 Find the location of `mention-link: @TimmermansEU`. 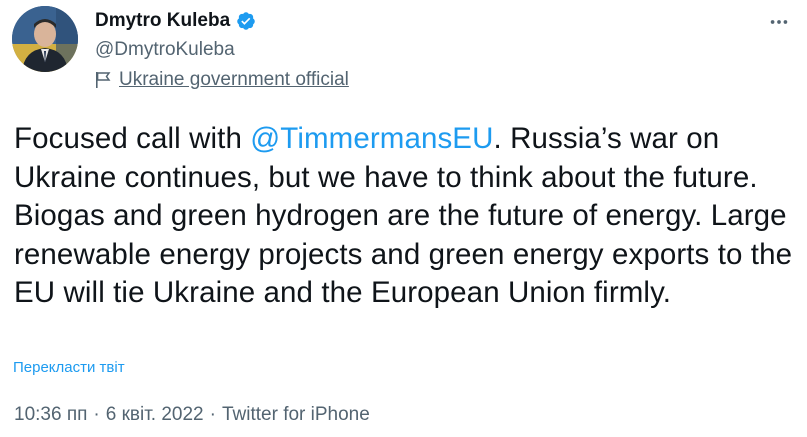

mention-link: @TimmermansEU is located at coordinates (371, 138).